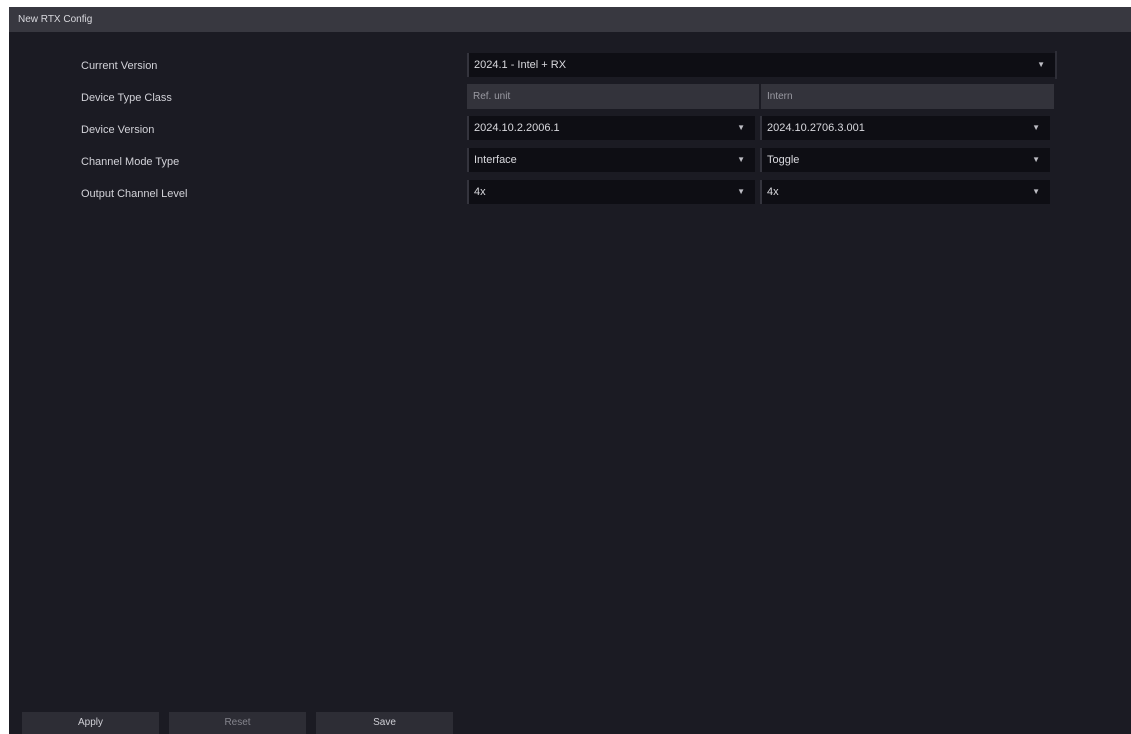 Image resolution: width=1131 pixels, height=734 pixels. What do you see at coordinates (517, 128) in the screenshot?
I see `device-version-left-value: 2024.10.2.2006.1` at bounding box center [517, 128].